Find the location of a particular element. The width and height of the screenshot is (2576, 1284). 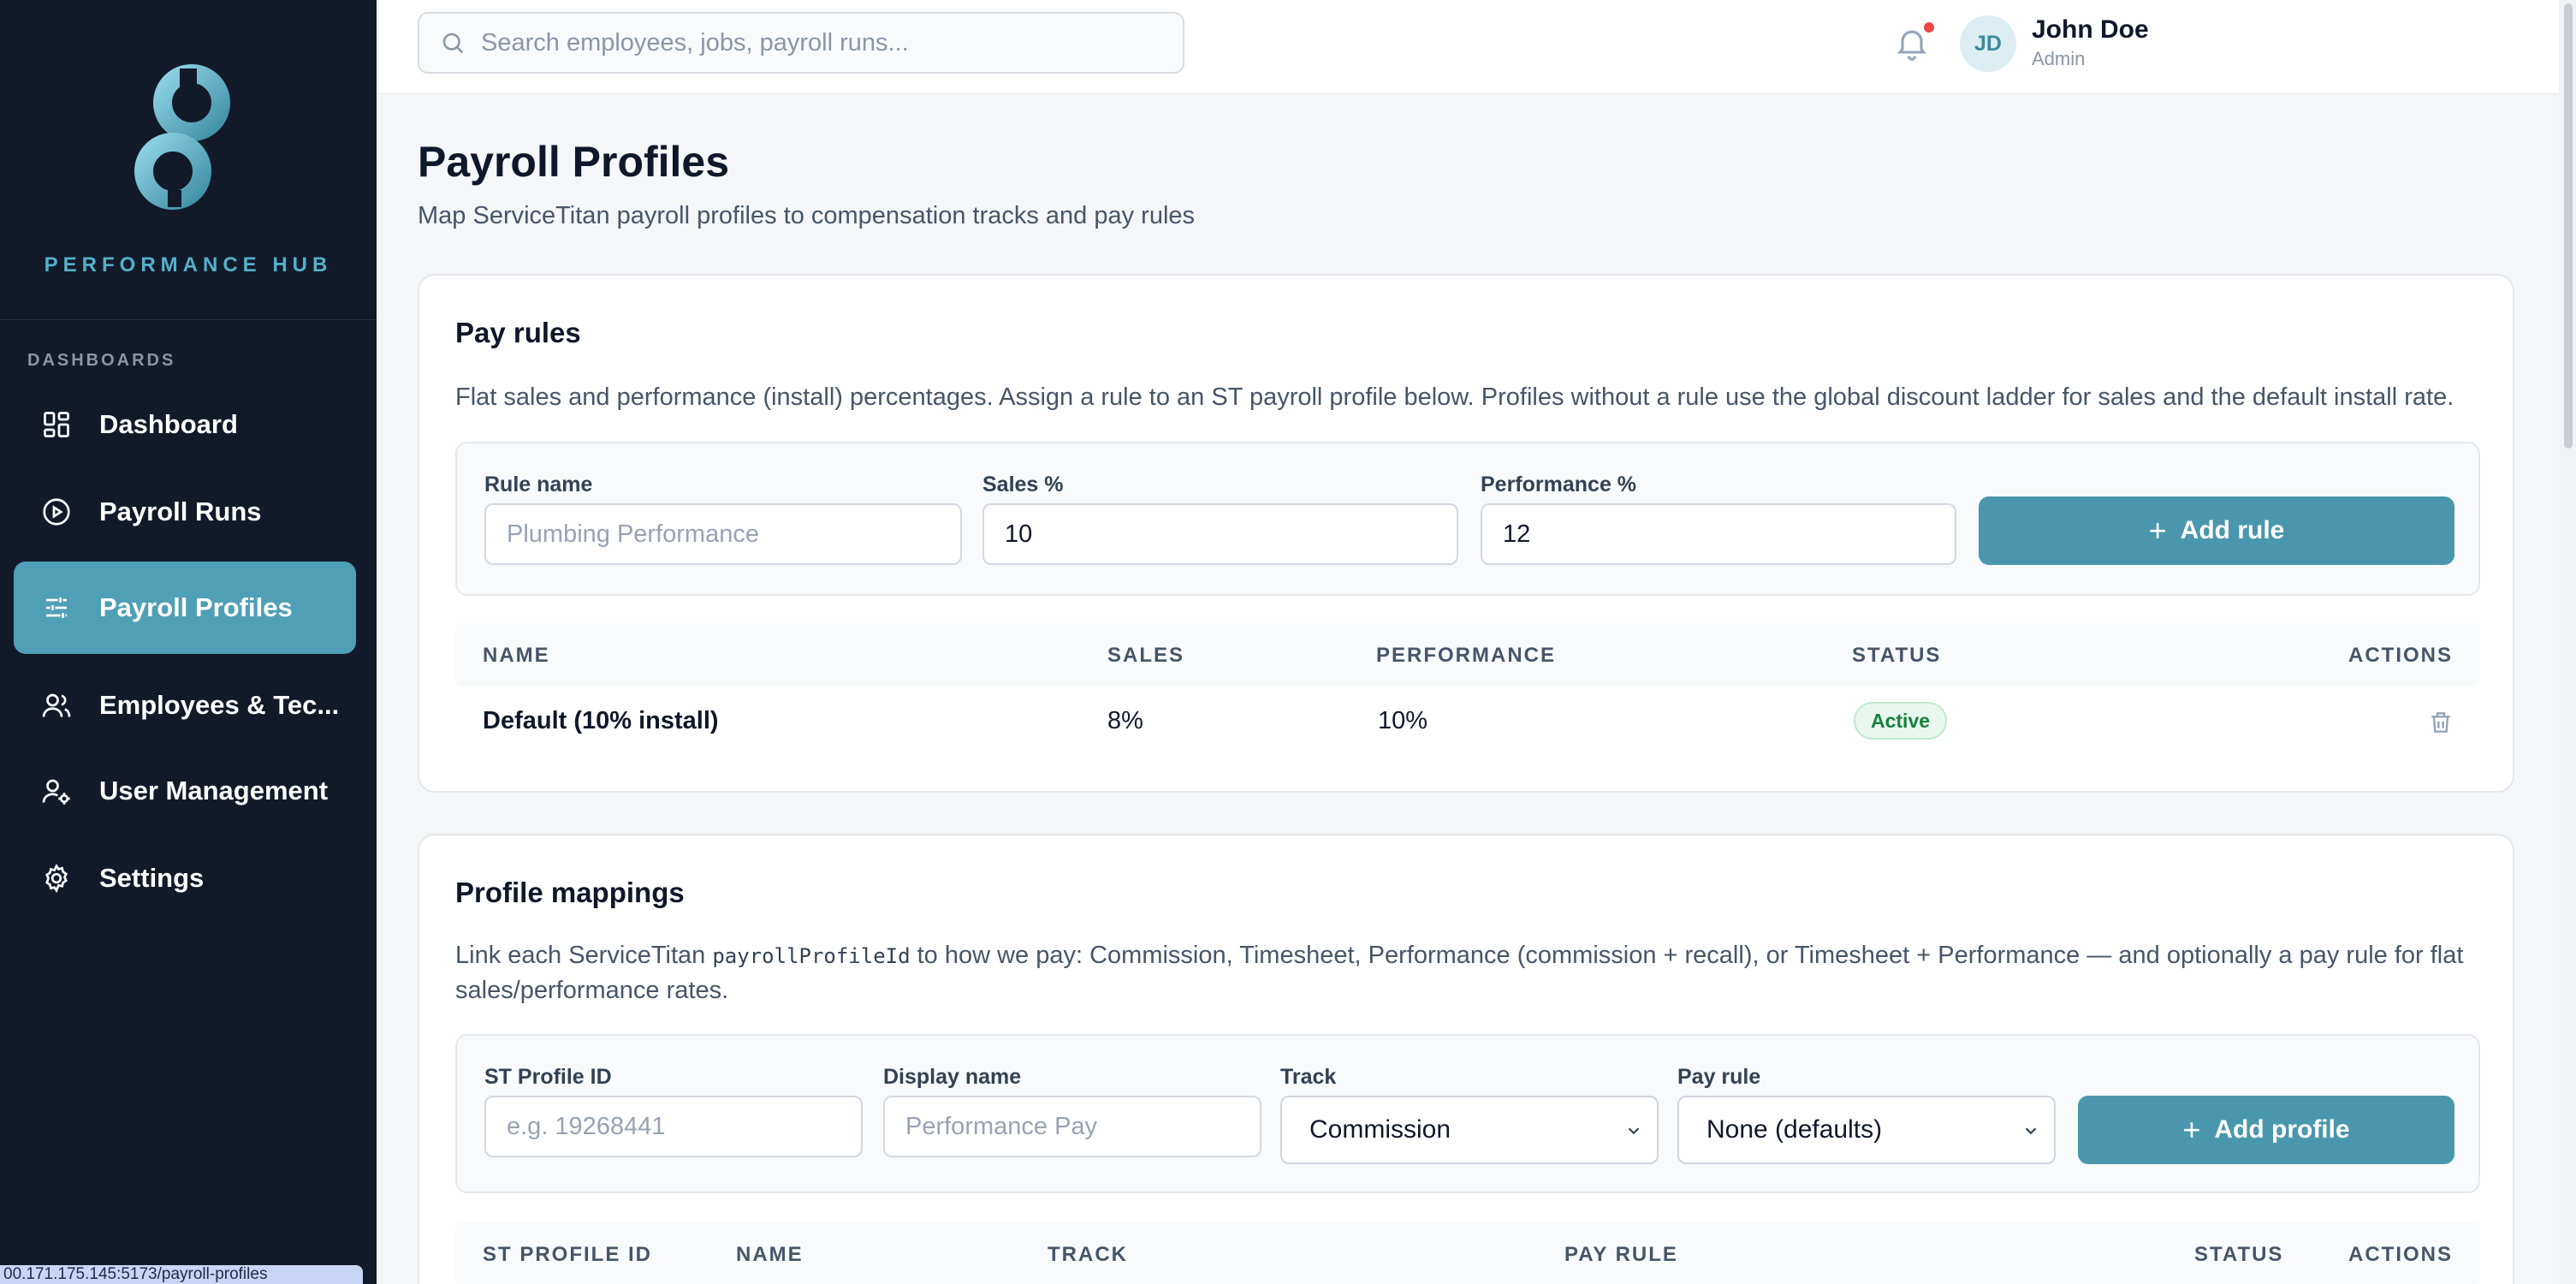

sidebar-item-settings: Settings is located at coordinates (185, 878).